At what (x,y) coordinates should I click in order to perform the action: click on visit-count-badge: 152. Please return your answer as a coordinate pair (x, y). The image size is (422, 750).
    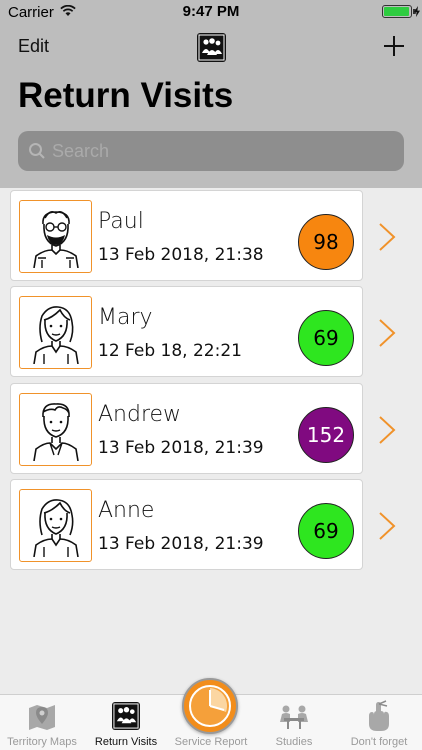
    Looking at the image, I should click on (326, 435).